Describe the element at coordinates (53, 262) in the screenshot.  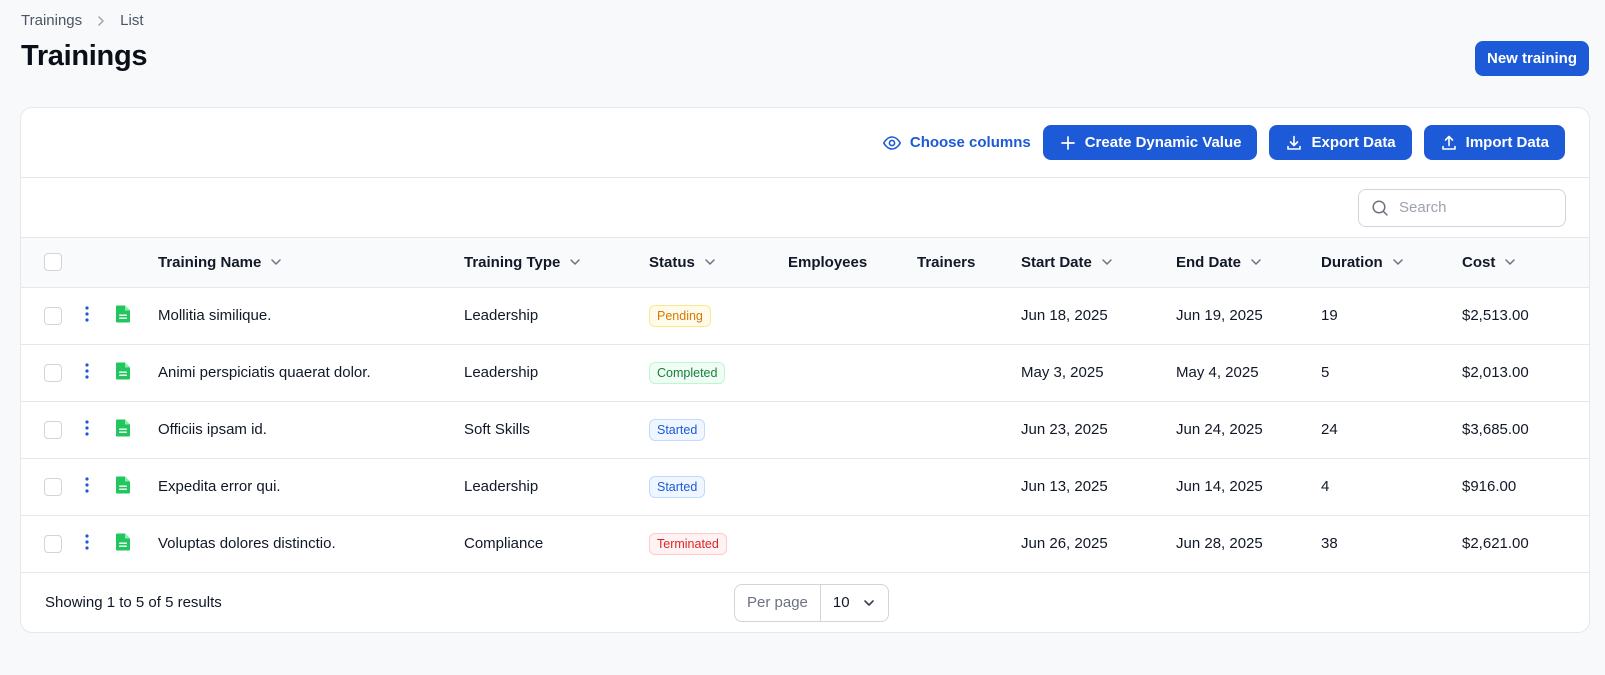
I see `select-all-checkbox` at that location.